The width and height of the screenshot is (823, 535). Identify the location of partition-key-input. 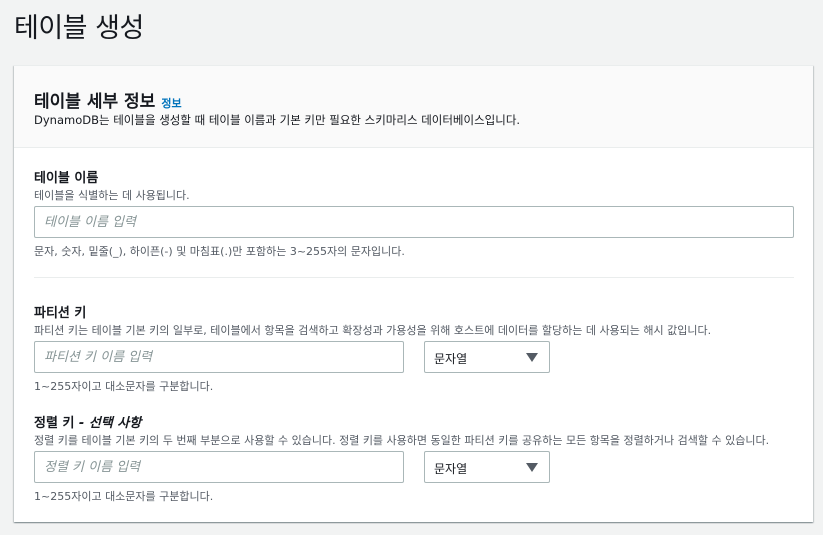
(219, 357).